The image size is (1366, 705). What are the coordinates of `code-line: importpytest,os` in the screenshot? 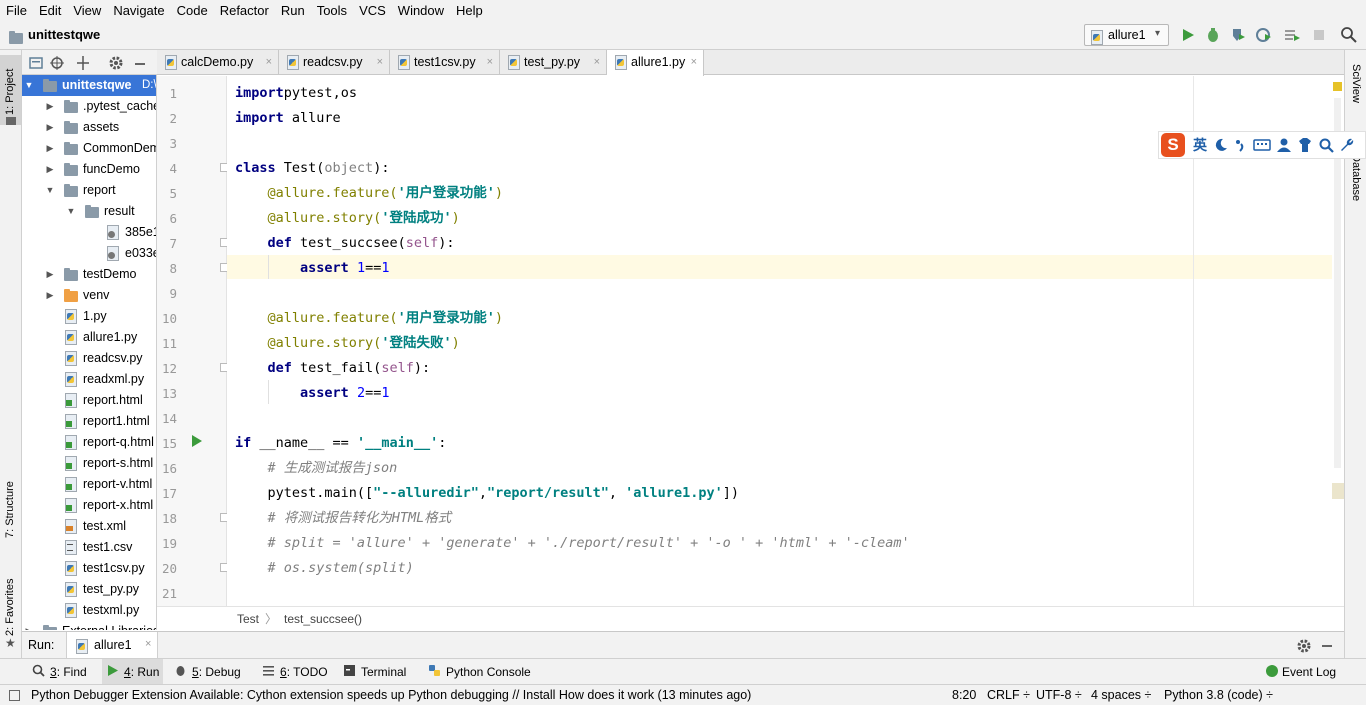 It's located at (296, 93).